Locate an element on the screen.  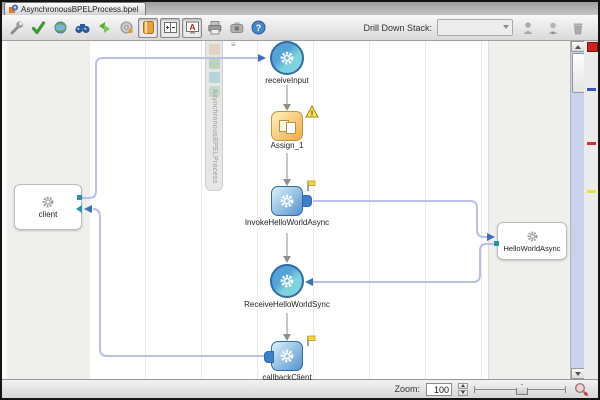
drill-down-select is located at coordinates (475, 27).